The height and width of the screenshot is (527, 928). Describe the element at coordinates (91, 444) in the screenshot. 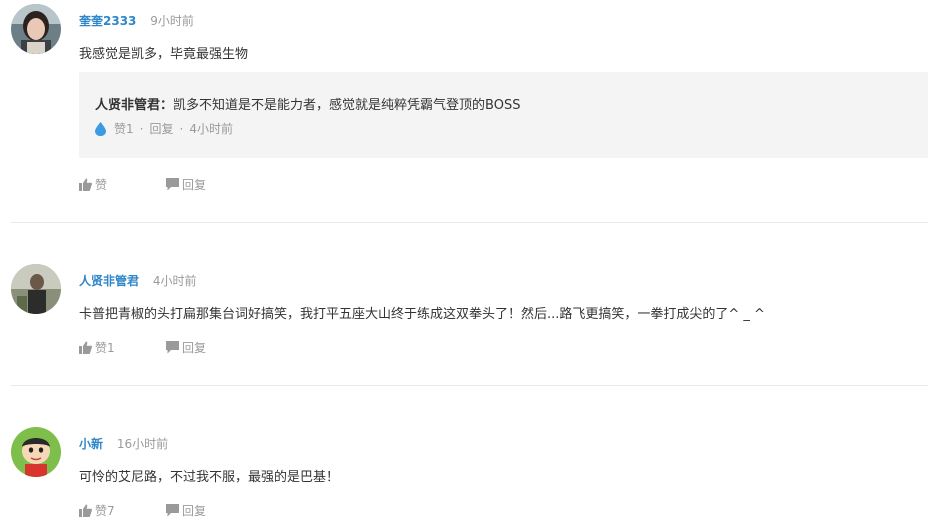

I see `username-link: 小新` at that location.